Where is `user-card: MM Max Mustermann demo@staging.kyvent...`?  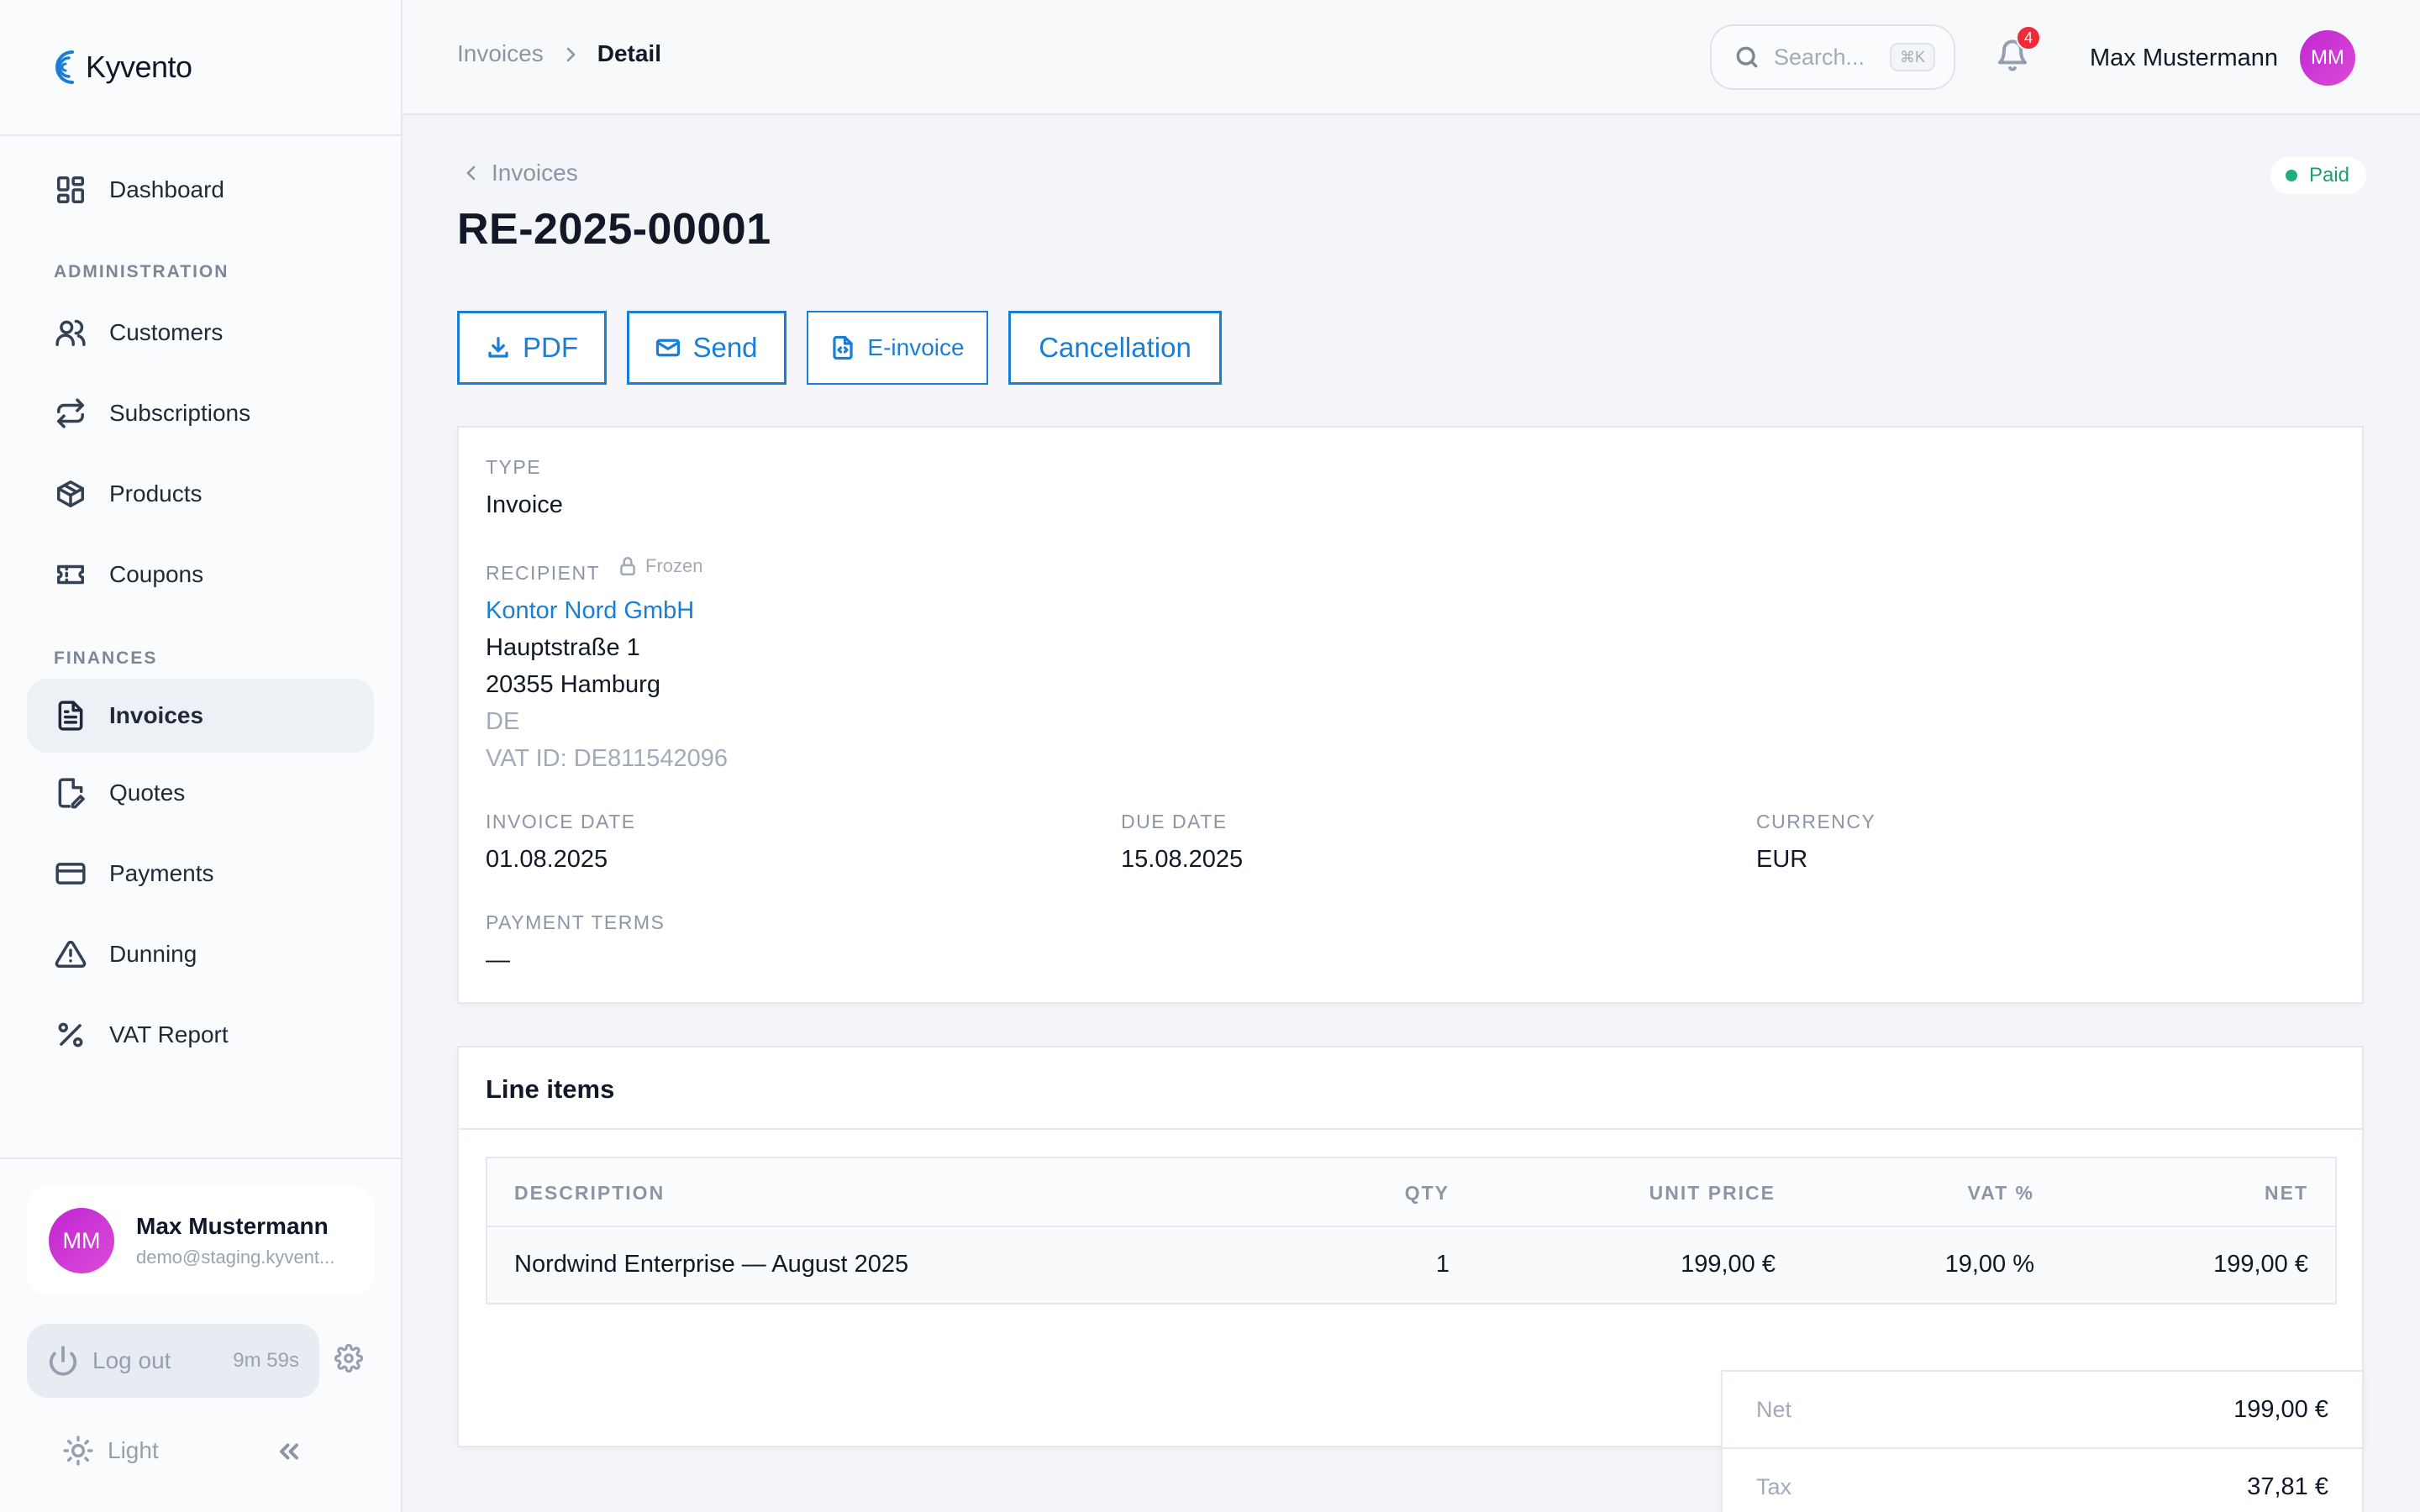
user-card: MM Max Mustermann demo@staging.kyvent... is located at coordinates (201, 1240).